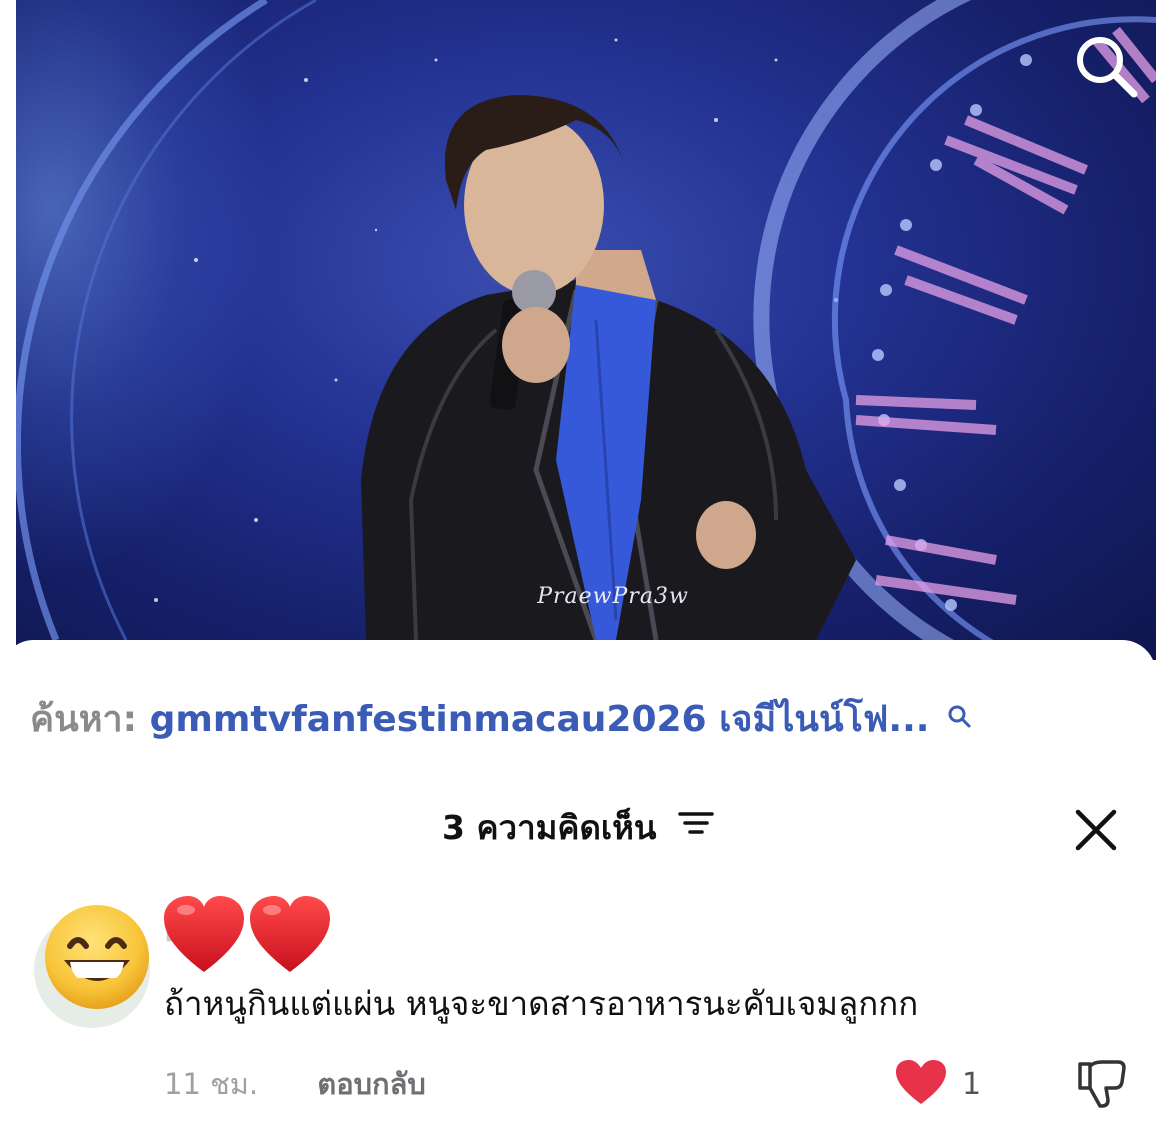 This screenshot has height=1131, width=1156. I want to click on search-small-icon, so click(959, 718).